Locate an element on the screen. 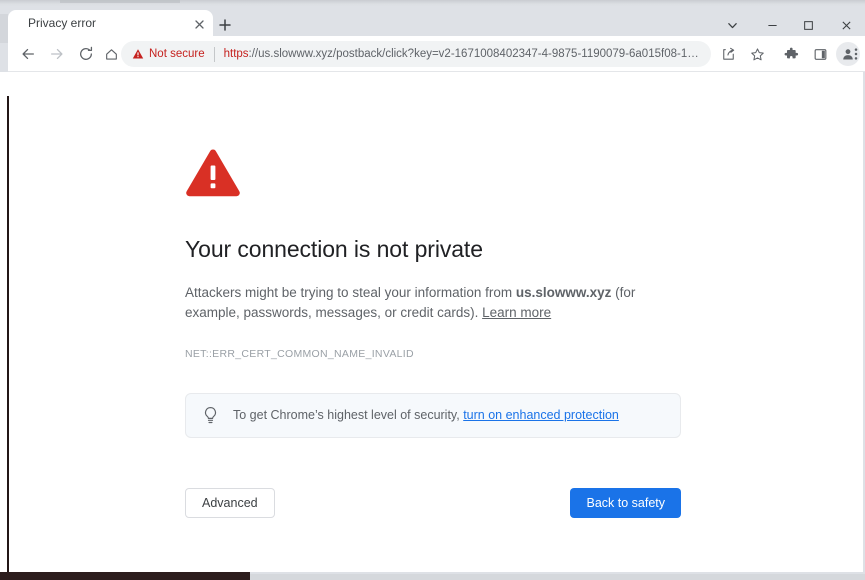 The image size is (865, 580). arrow-left-icon is located at coordinates (28, 54).